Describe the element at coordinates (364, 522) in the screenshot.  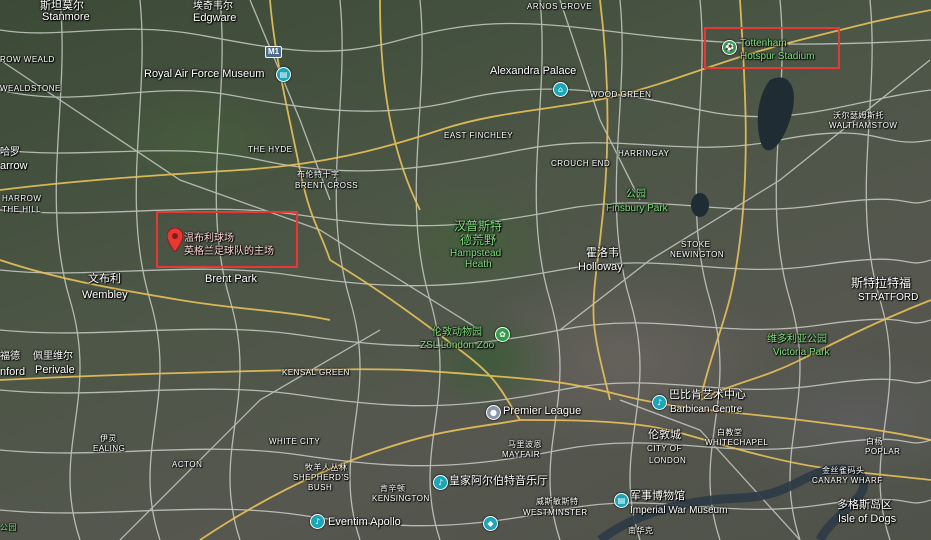
I see `eventim-apollo-label: Eventim Apollo` at that location.